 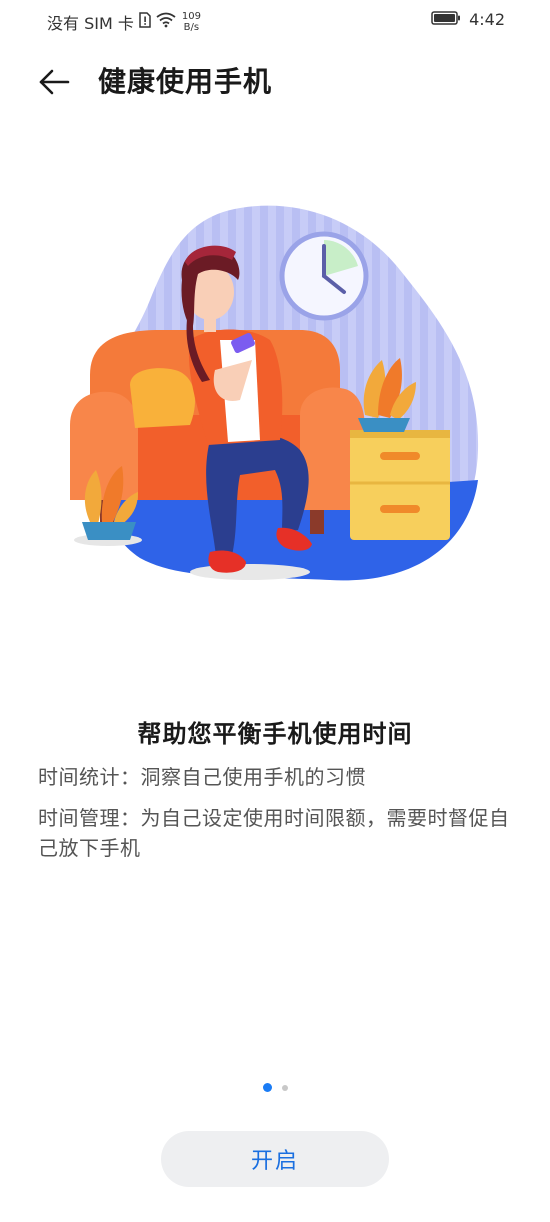 I want to click on wifi-icon, so click(x=166, y=22).